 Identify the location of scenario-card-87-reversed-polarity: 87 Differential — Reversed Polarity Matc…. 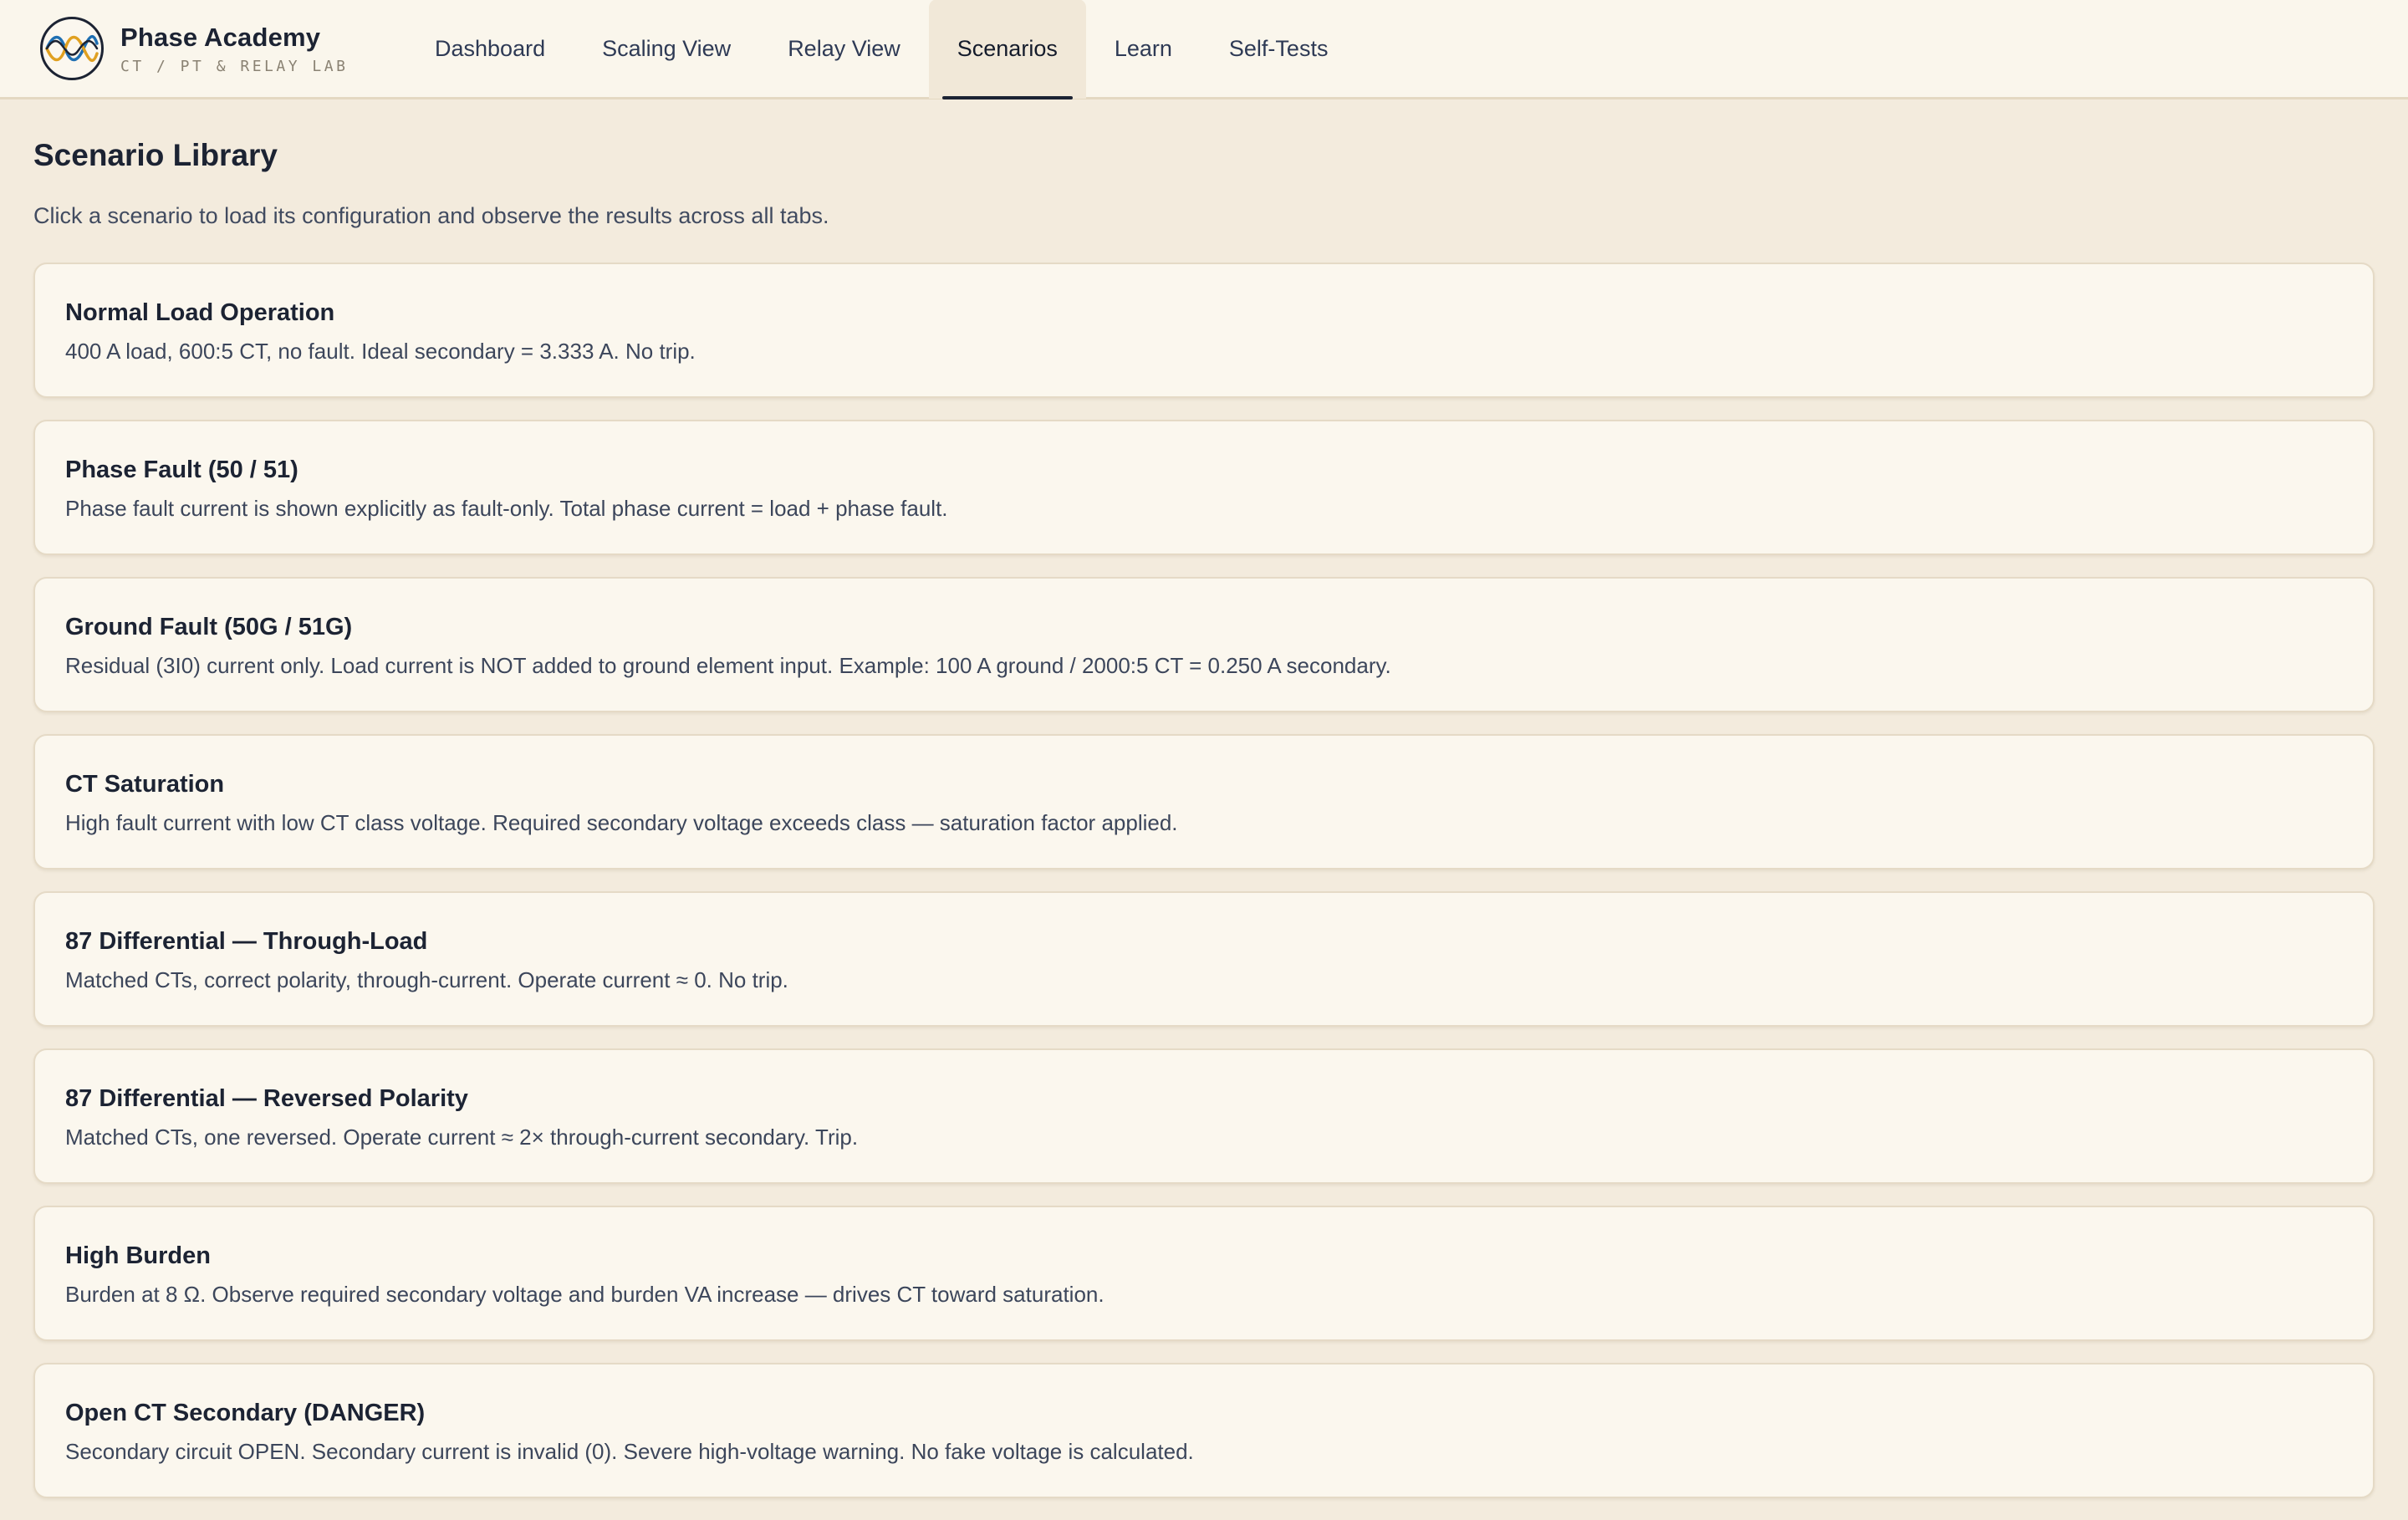
(1204, 1116).